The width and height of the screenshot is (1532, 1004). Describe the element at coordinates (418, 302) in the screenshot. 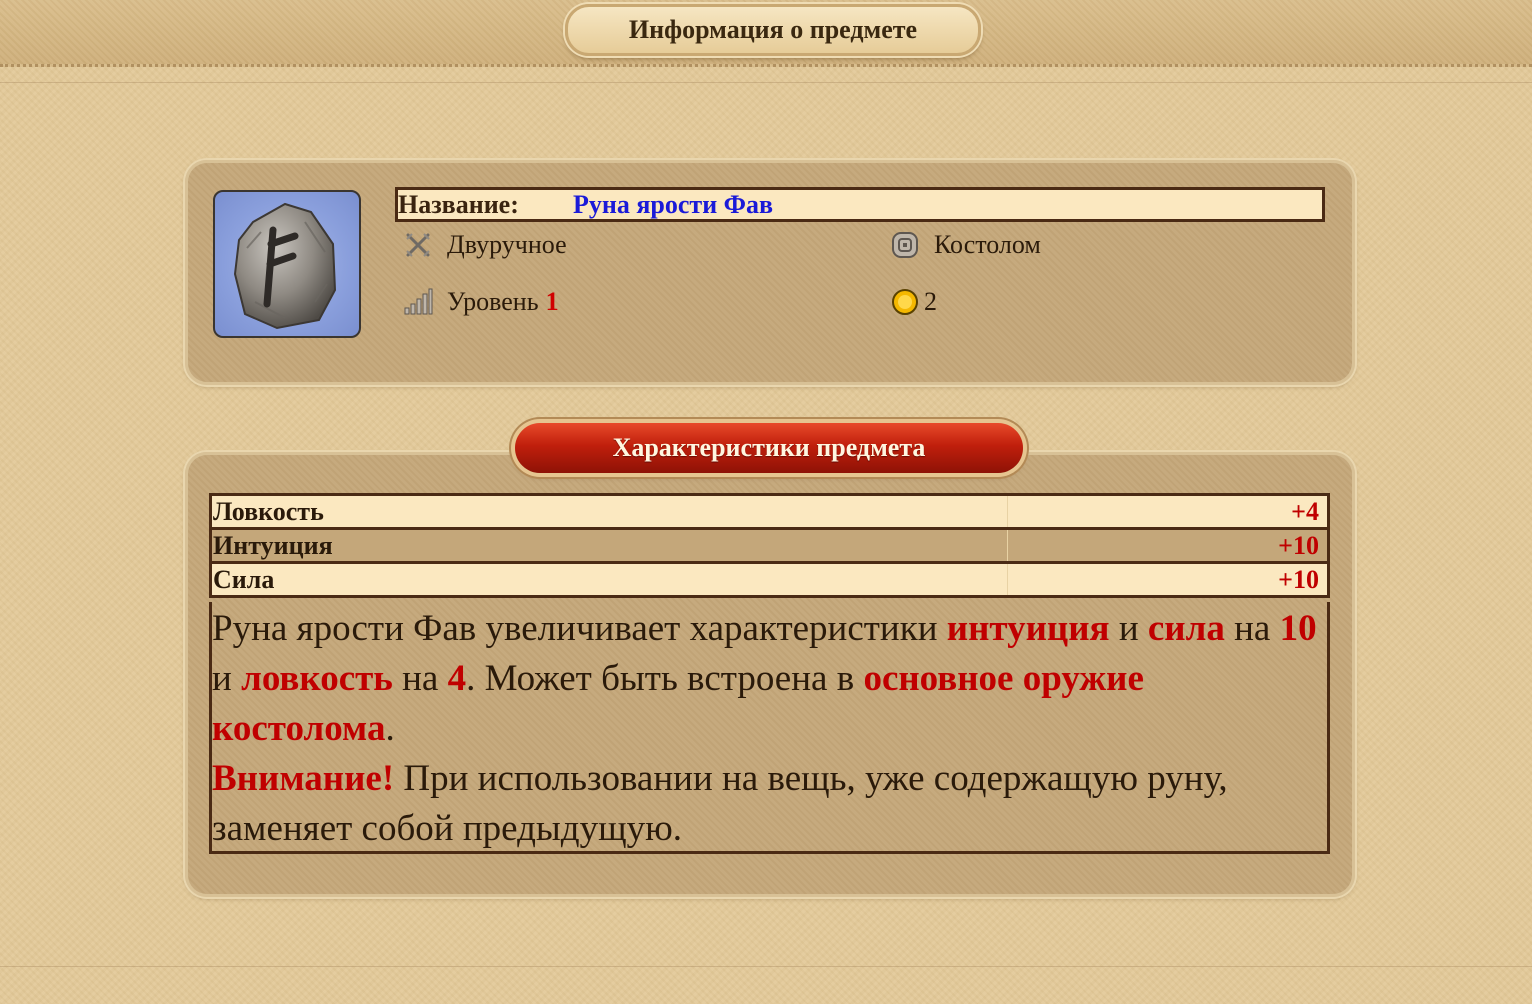

I see `level-bars-icon` at that location.